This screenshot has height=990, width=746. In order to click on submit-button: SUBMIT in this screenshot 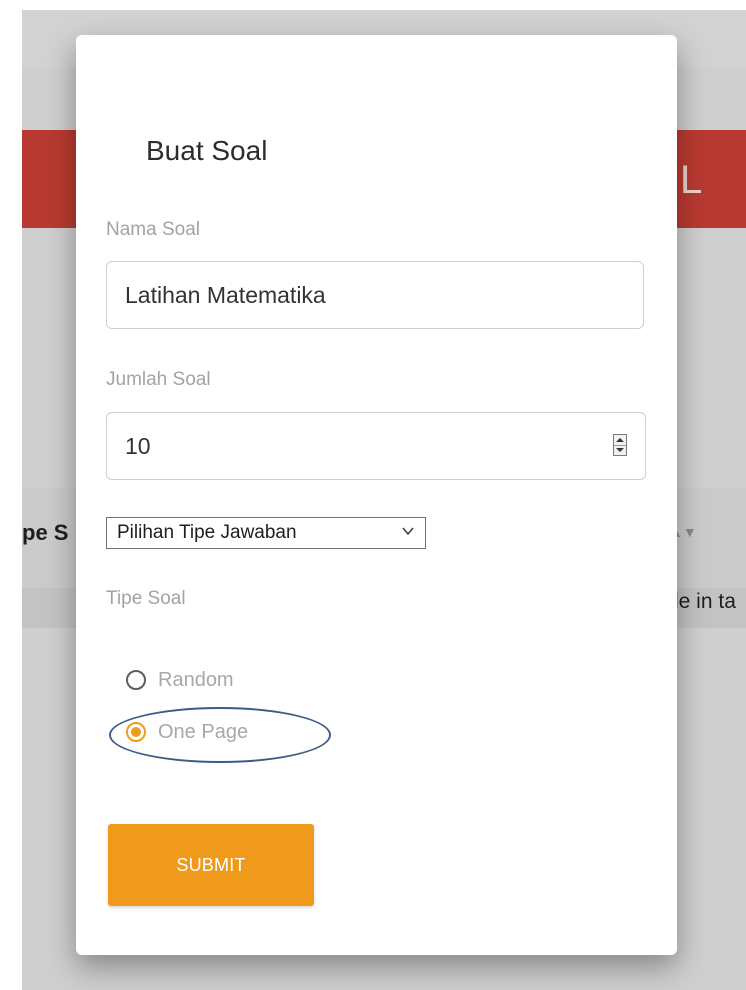, I will do `click(211, 865)`.